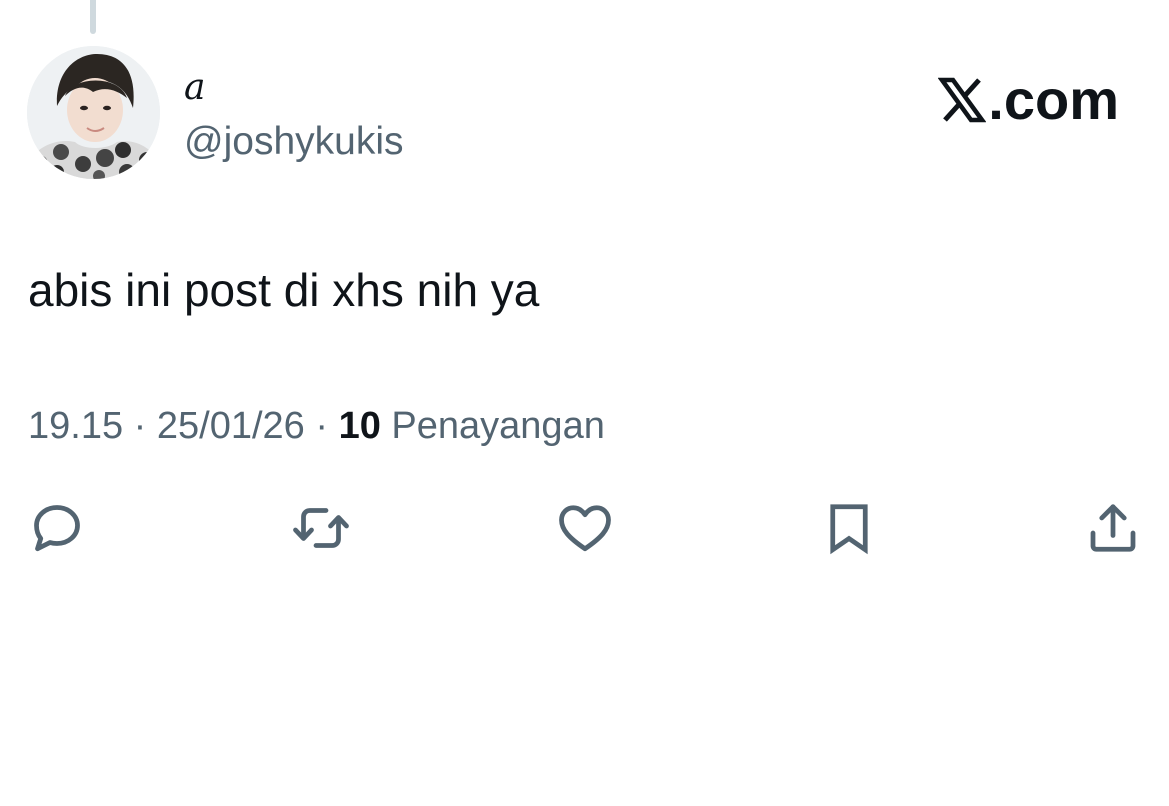  Describe the element at coordinates (93, 17) in the screenshot. I see `thread-connector-line` at that location.